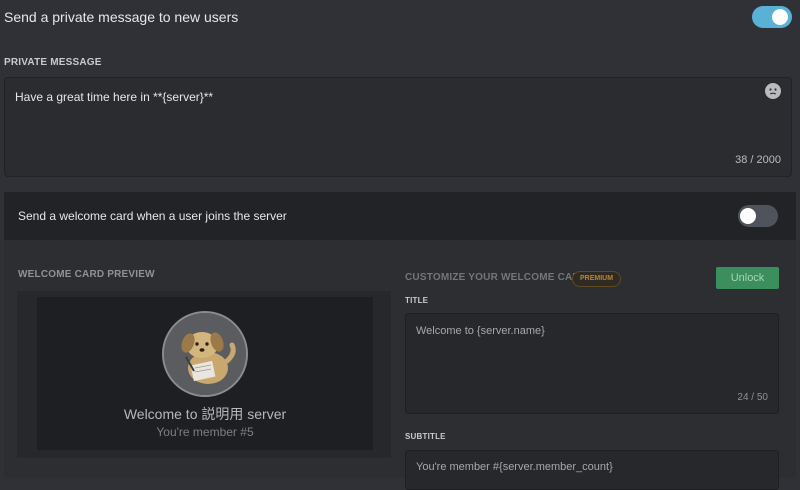 Image resolution: width=800 pixels, height=490 pixels. What do you see at coordinates (121, 17) in the screenshot?
I see `private-message-toggle-label: Send a private message to new users` at bounding box center [121, 17].